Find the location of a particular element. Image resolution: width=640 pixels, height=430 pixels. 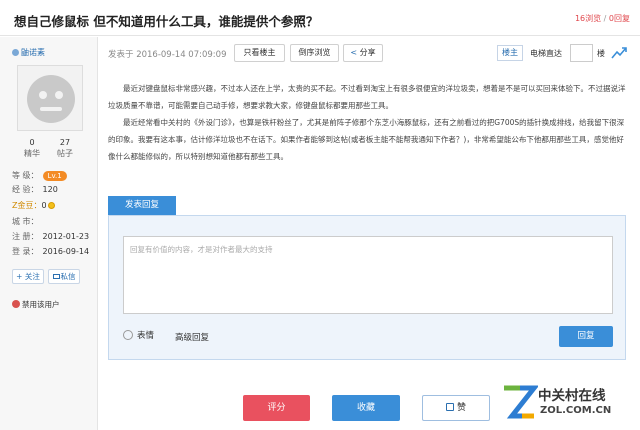

advanced-reply-link: 高级回复 is located at coordinates (192, 337).